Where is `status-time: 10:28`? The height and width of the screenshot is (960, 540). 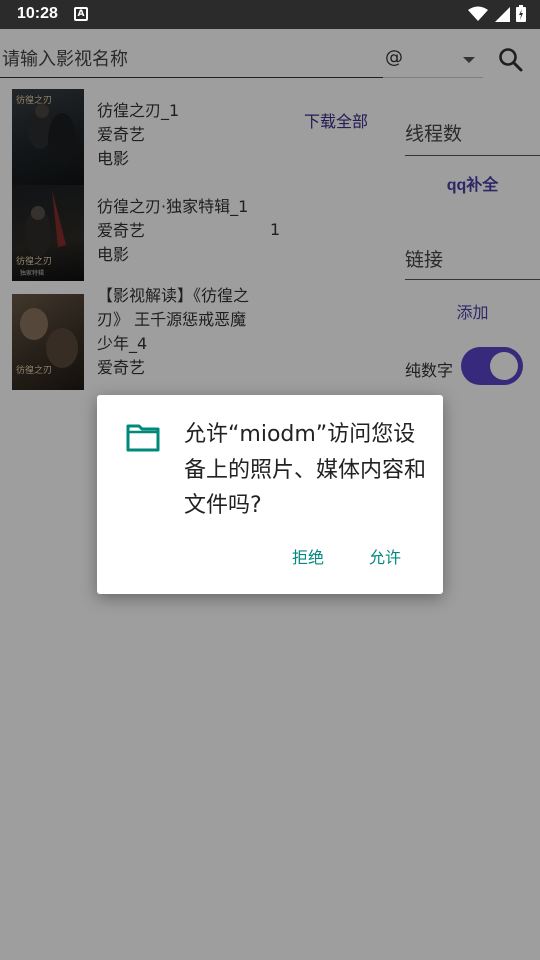 status-time: 10:28 is located at coordinates (37, 13).